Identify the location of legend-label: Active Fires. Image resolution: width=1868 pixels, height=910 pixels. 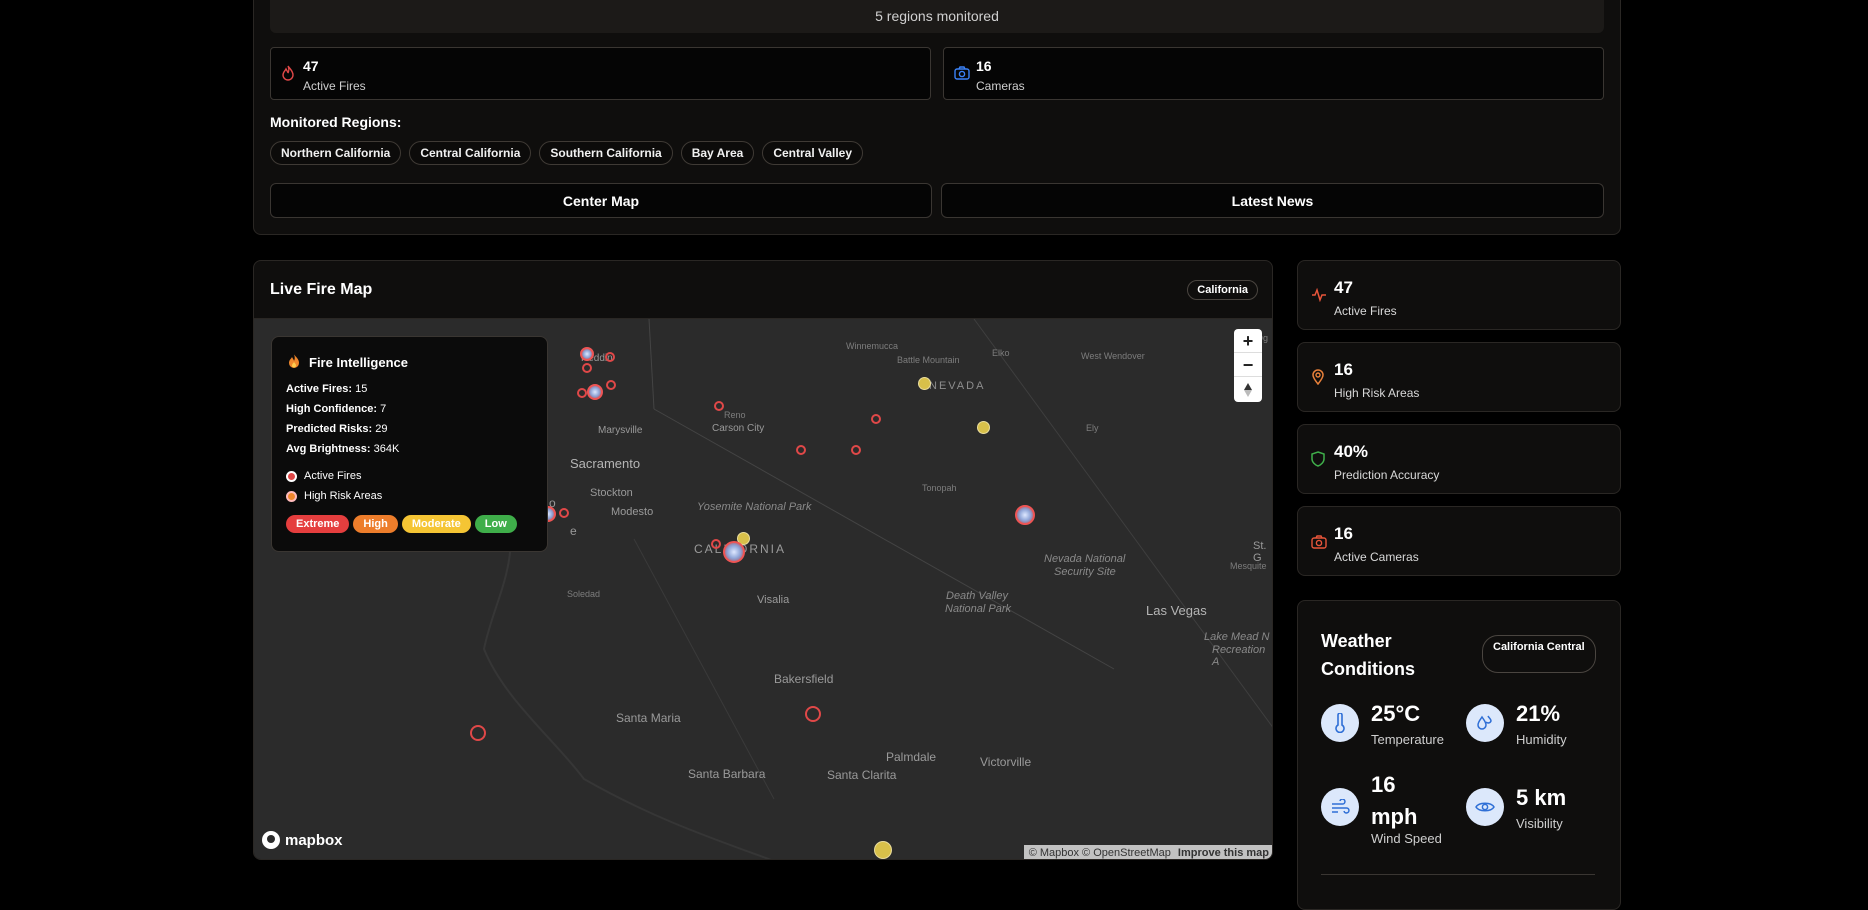
(333, 476).